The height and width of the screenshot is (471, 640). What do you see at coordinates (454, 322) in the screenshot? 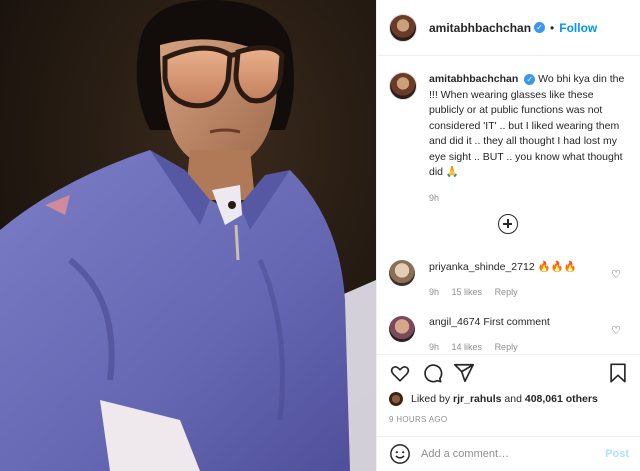
I see `comment-username: angil_4674` at bounding box center [454, 322].